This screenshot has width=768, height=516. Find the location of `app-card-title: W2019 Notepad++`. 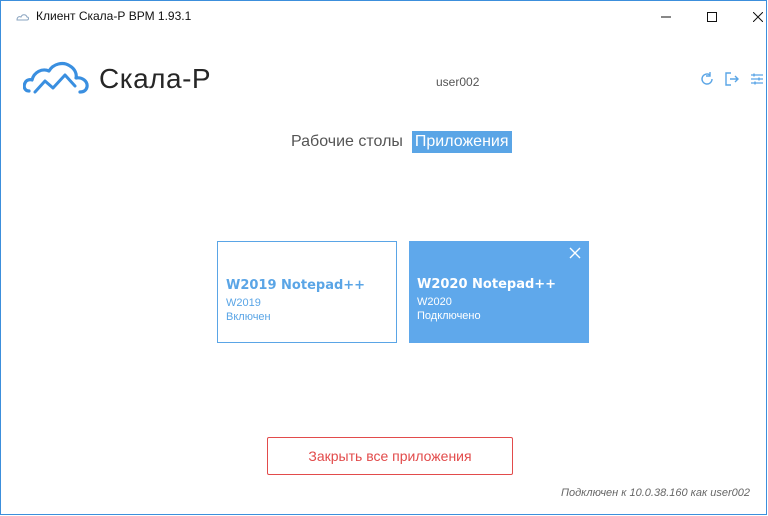

app-card-title: W2019 Notepad++ is located at coordinates (296, 285).